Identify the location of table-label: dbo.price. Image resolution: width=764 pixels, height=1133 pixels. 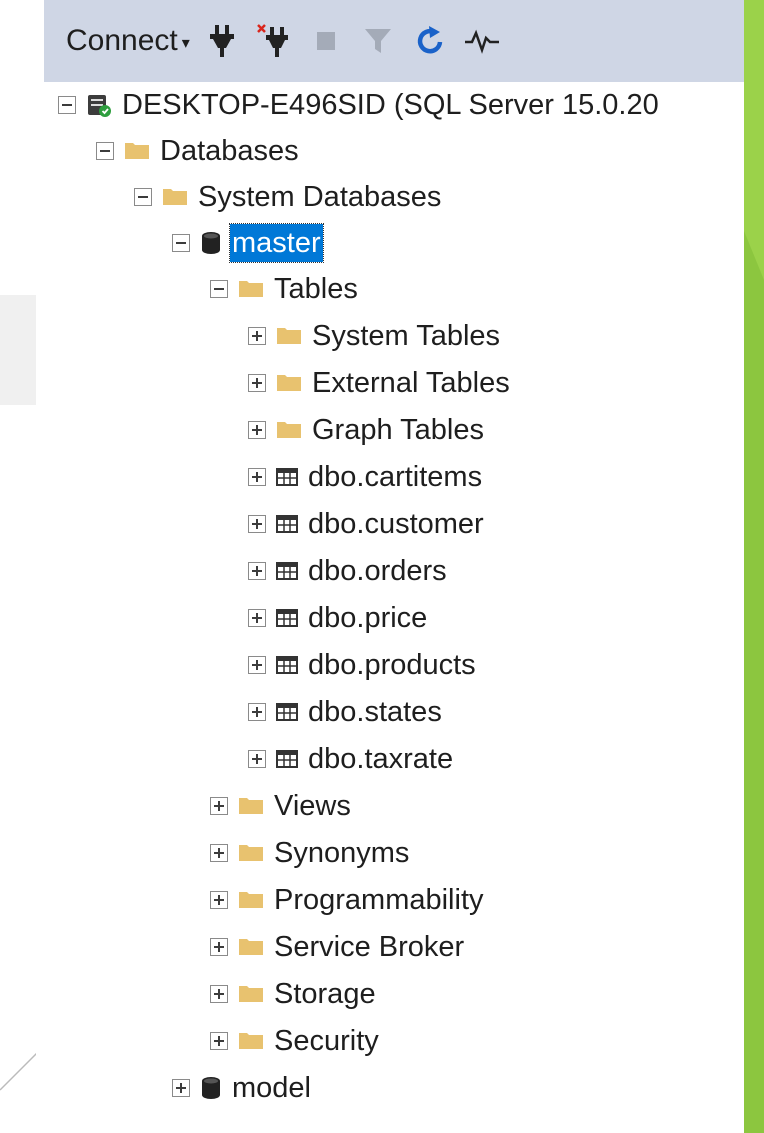
(368, 618).